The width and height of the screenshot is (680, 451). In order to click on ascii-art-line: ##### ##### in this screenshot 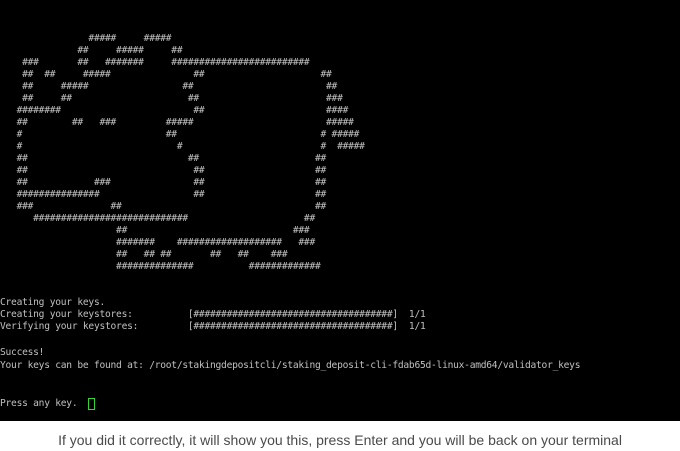, I will do `click(86, 38)`.